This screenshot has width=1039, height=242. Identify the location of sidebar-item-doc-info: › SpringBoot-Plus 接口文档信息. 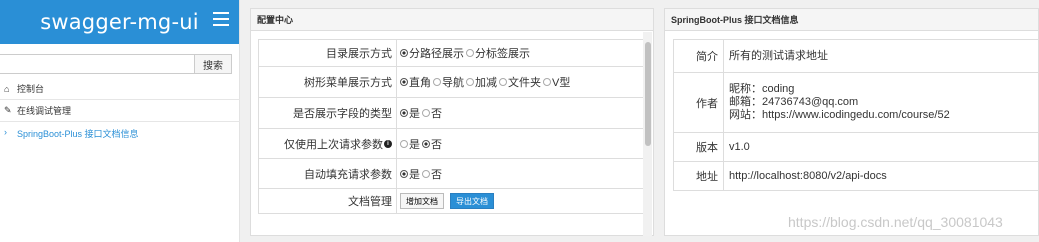
(120, 140).